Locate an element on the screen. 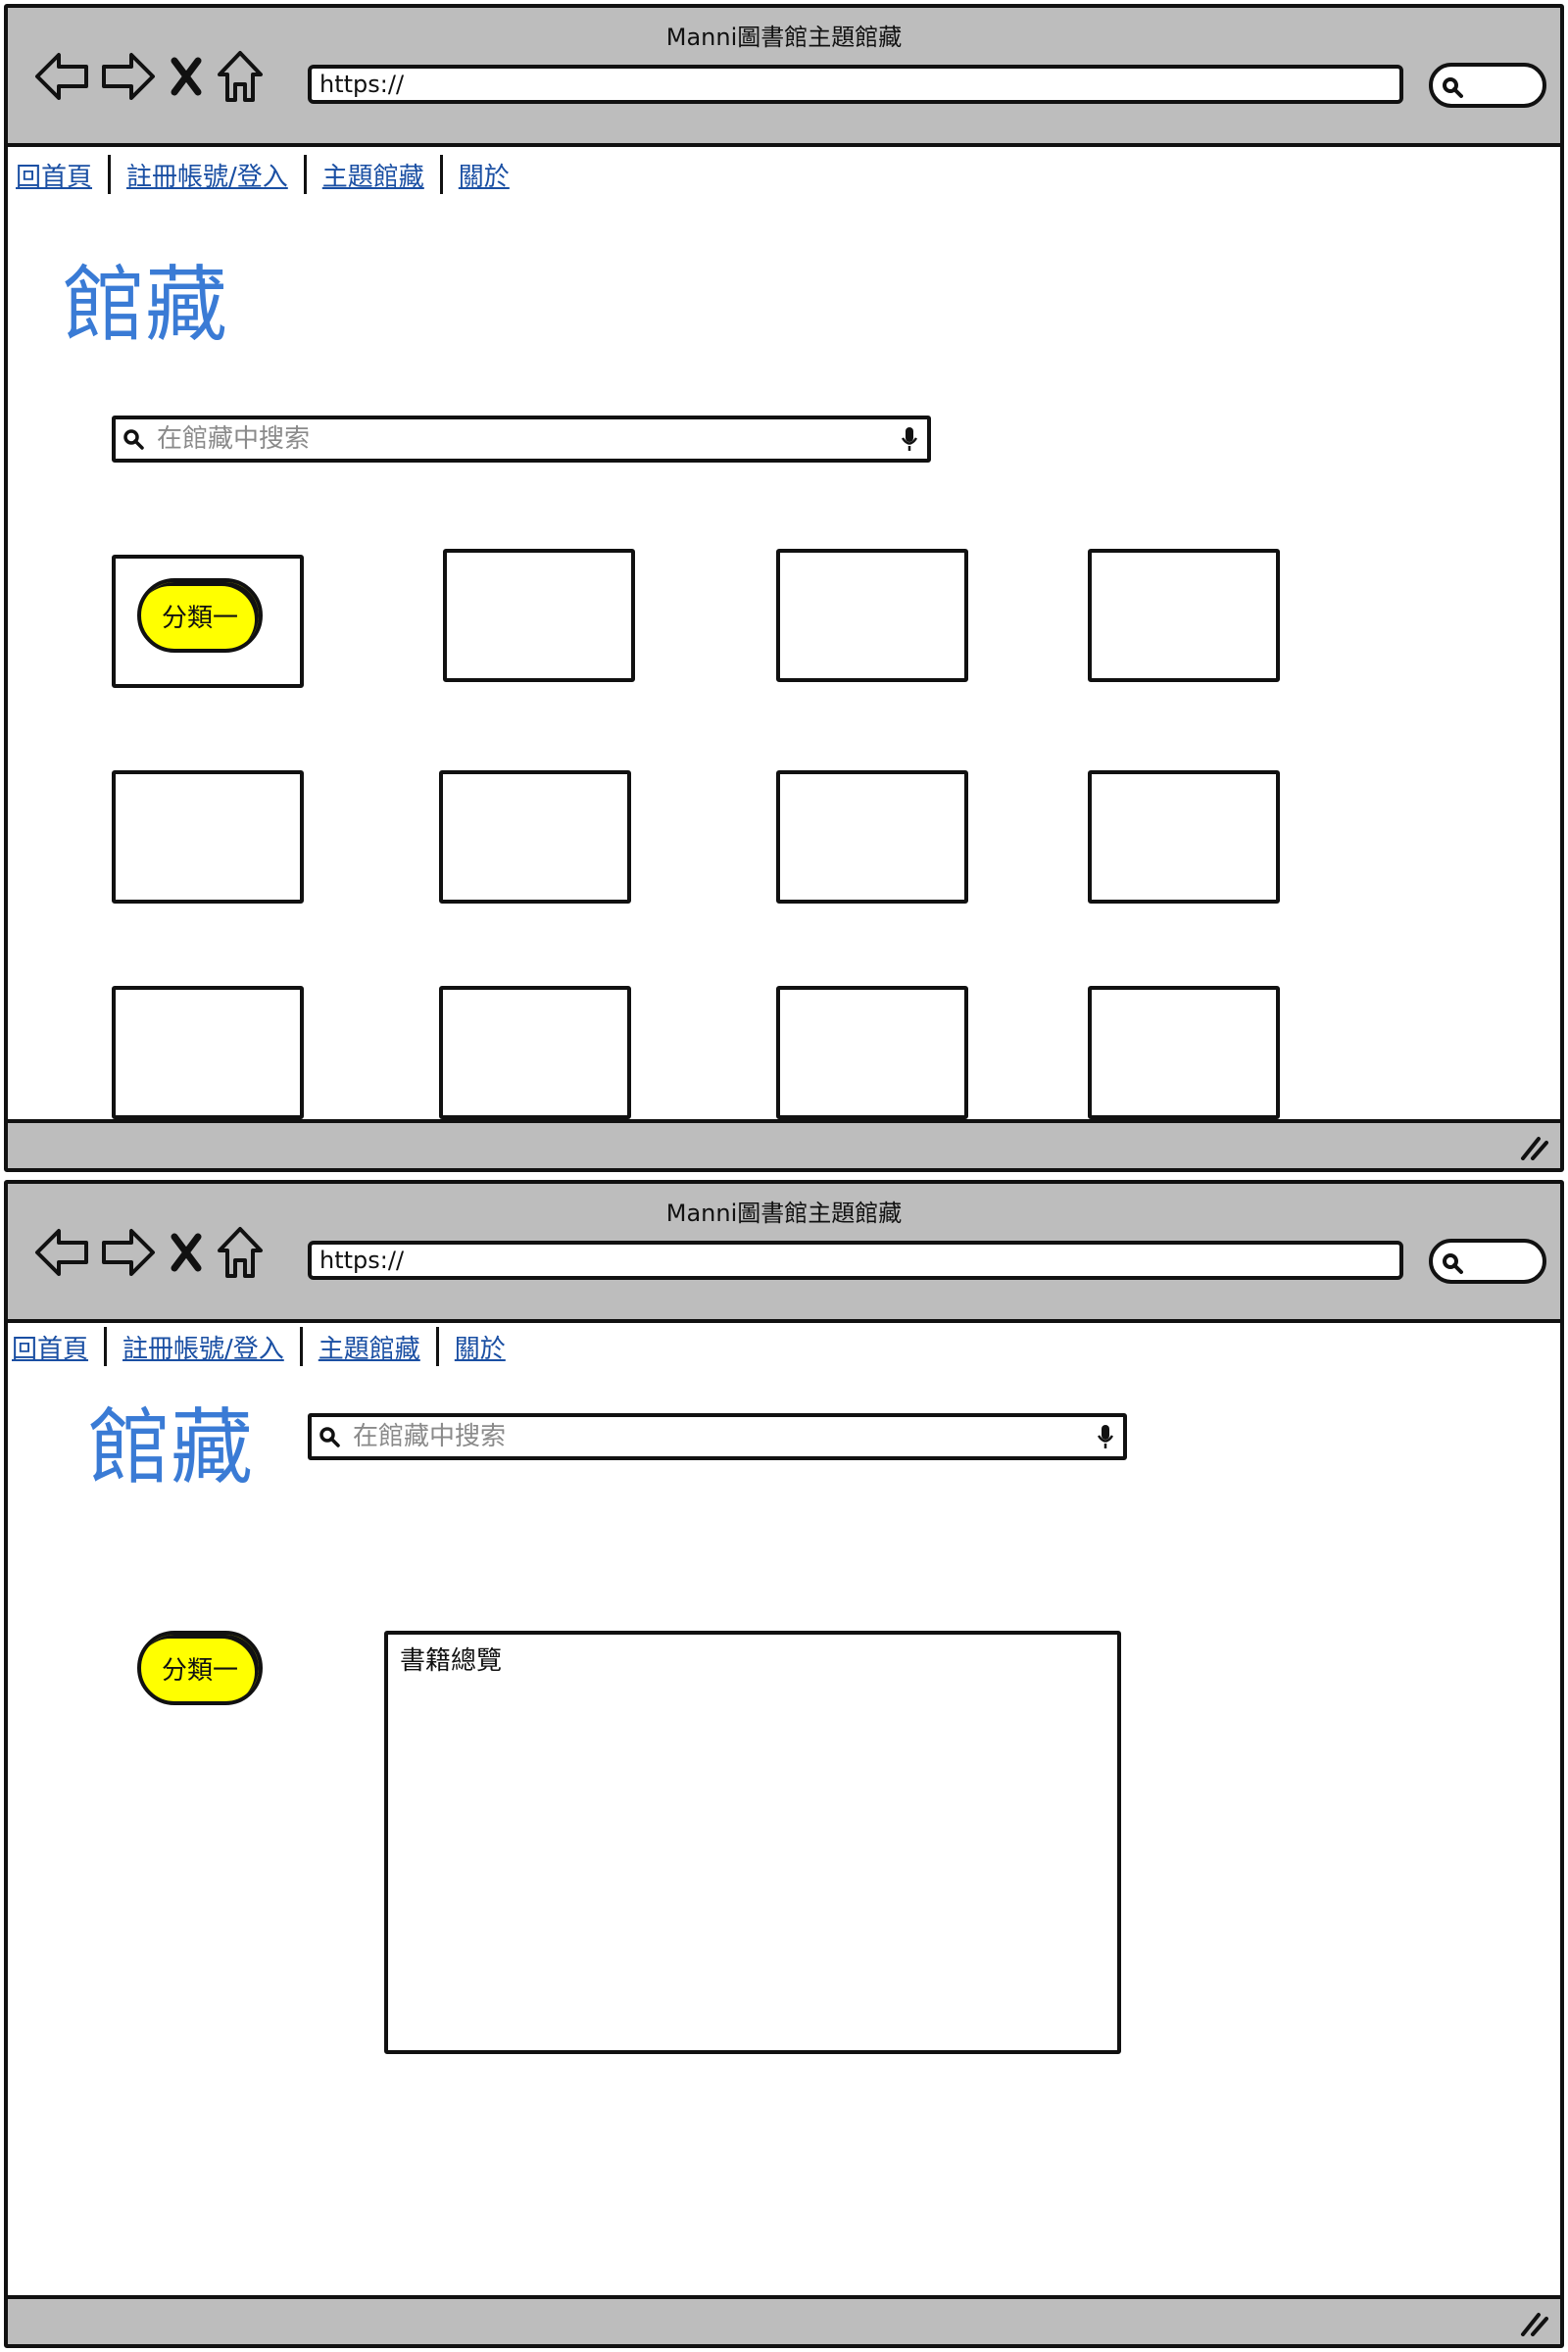 This screenshot has height=2352, width=1568. book-overview-panel: 書籍總覽 is located at coordinates (752, 1842).